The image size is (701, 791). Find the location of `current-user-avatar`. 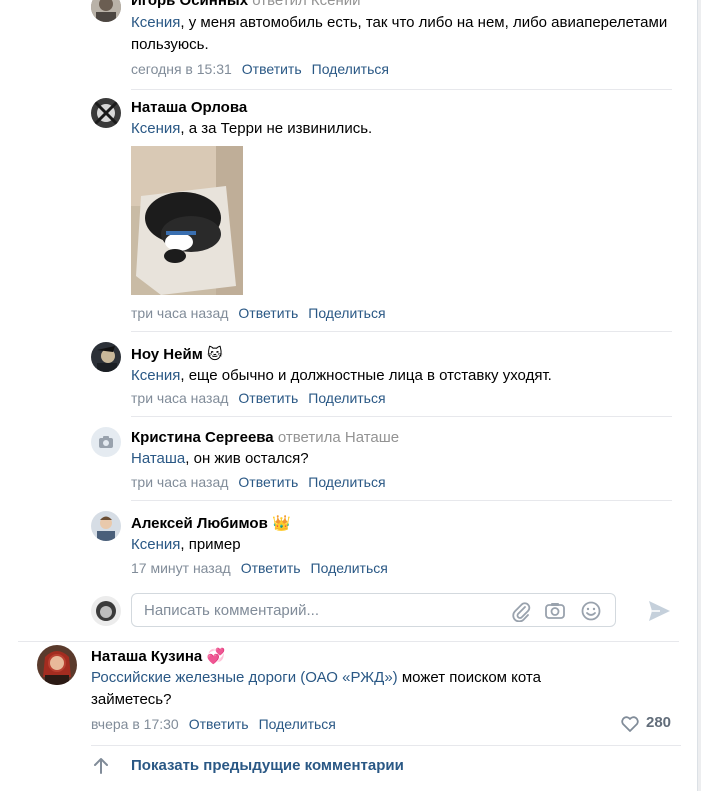

current-user-avatar is located at coordinates (106, 611).